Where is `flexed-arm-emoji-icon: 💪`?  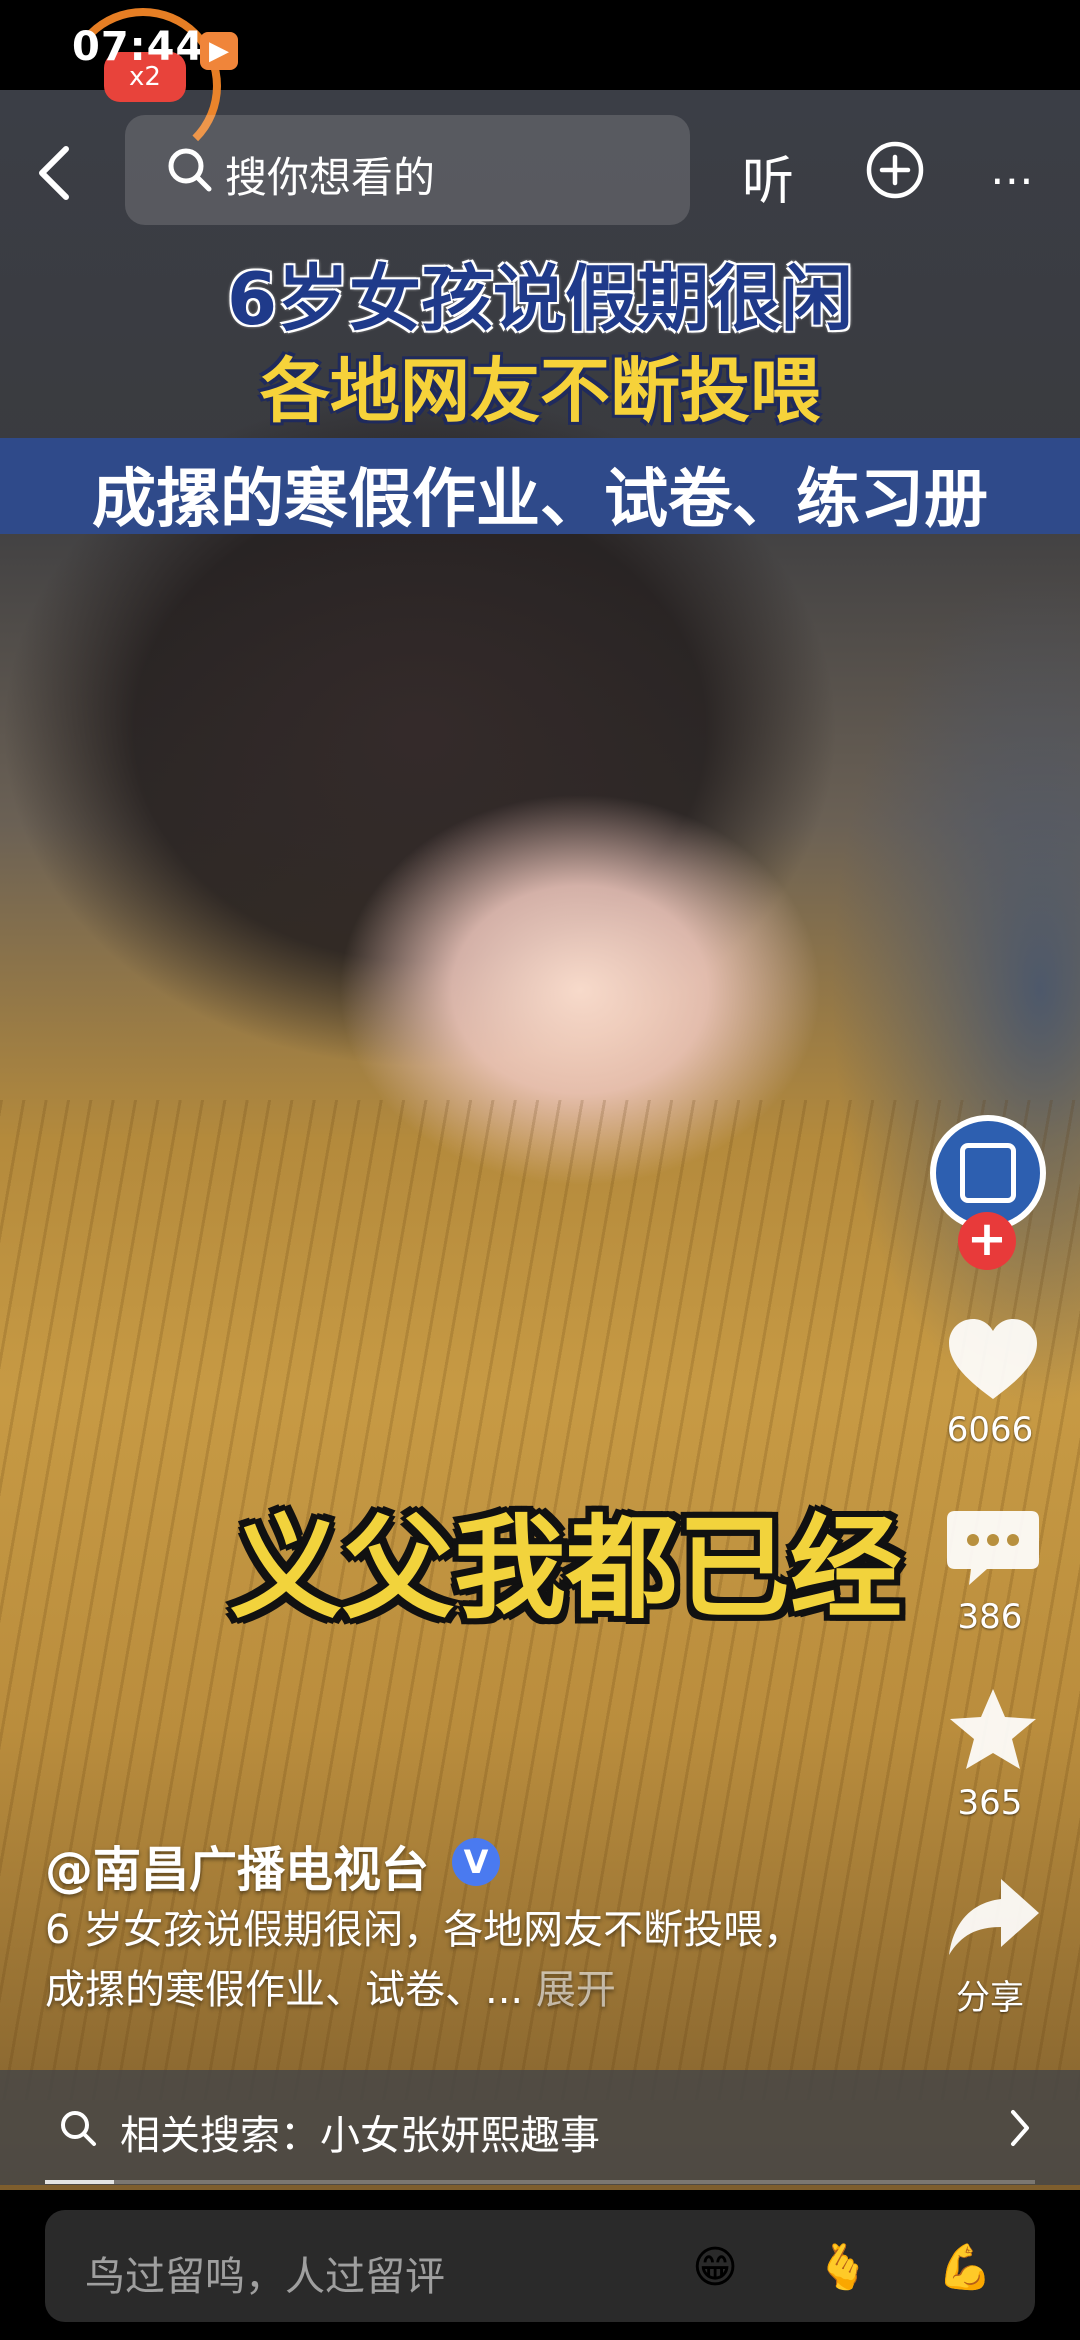 flexed-arm-emoji-icon: 💪 is located at coordinates (965, 2268).